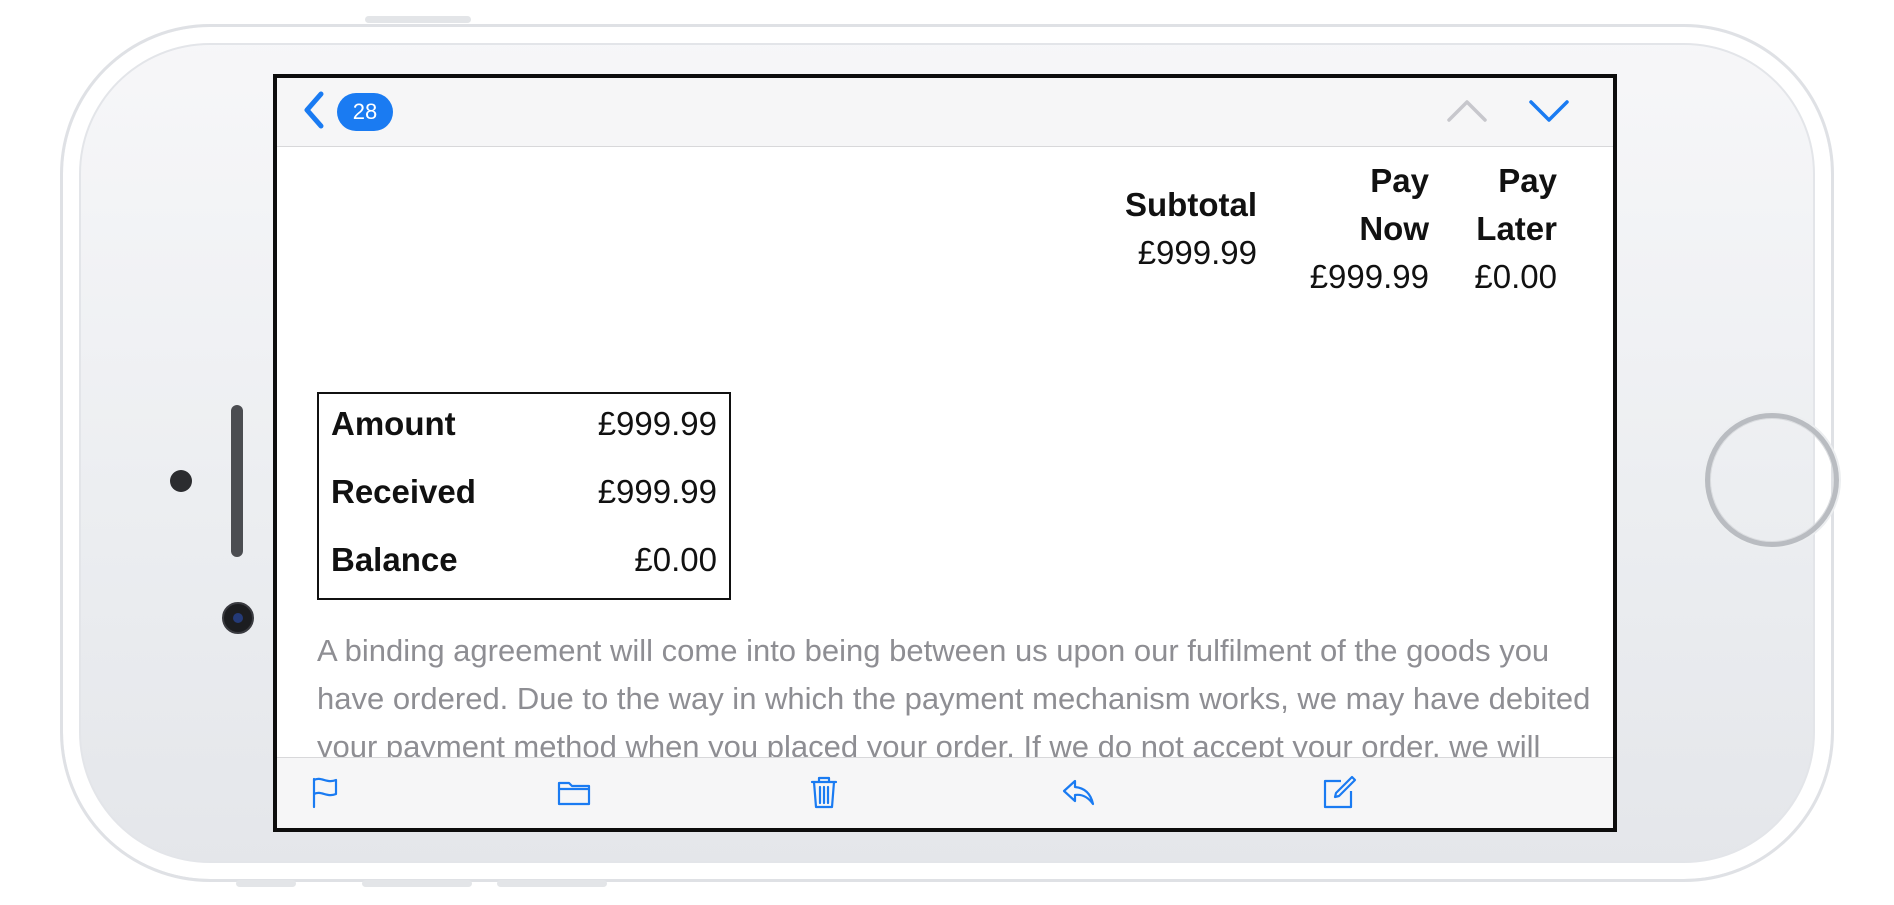 The image size is (1894, 905). I want to click on pay-now-value: £999.99, so click(1369, 276).